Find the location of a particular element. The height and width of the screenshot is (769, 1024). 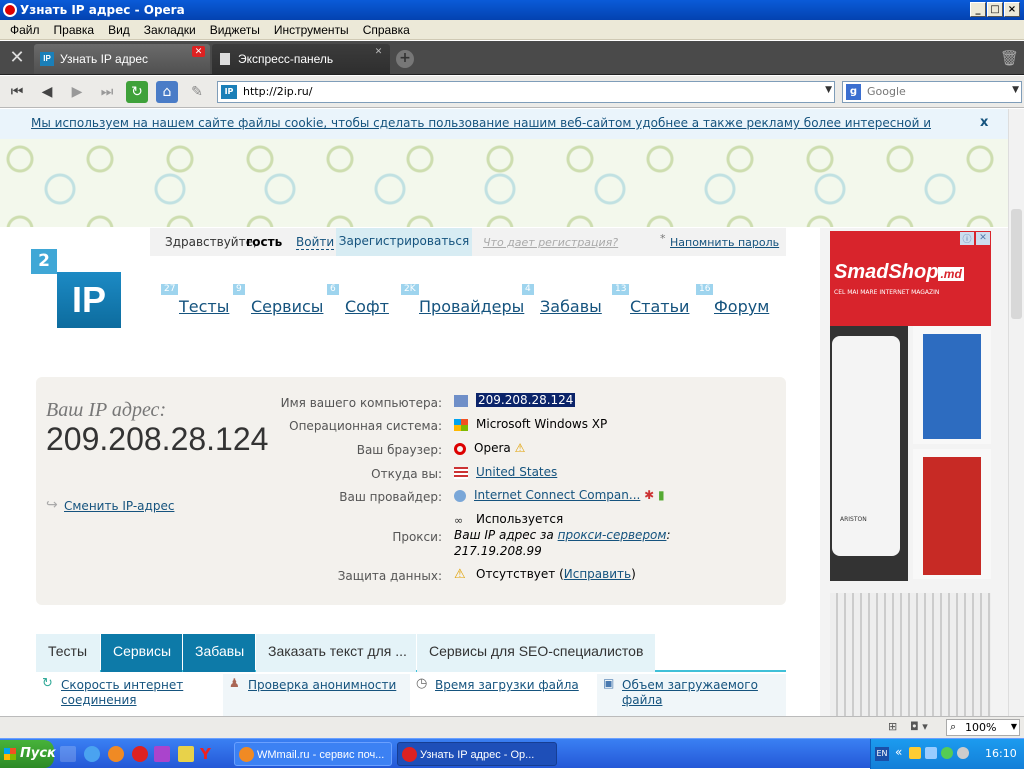

reload-icon: ↻ is located at coordinates (137, 92).